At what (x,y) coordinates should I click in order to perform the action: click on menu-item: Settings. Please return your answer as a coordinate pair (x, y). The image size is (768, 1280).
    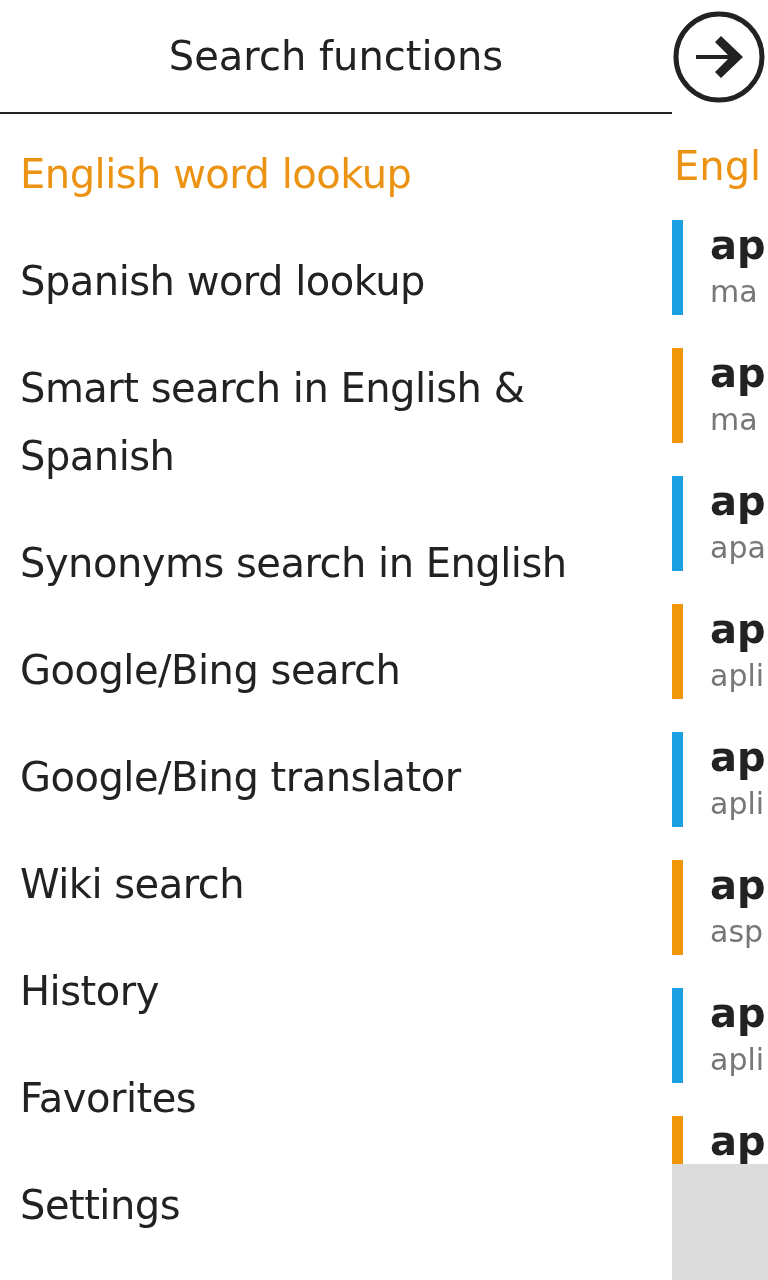
    Looking at the image, I should click on (336, 1204).